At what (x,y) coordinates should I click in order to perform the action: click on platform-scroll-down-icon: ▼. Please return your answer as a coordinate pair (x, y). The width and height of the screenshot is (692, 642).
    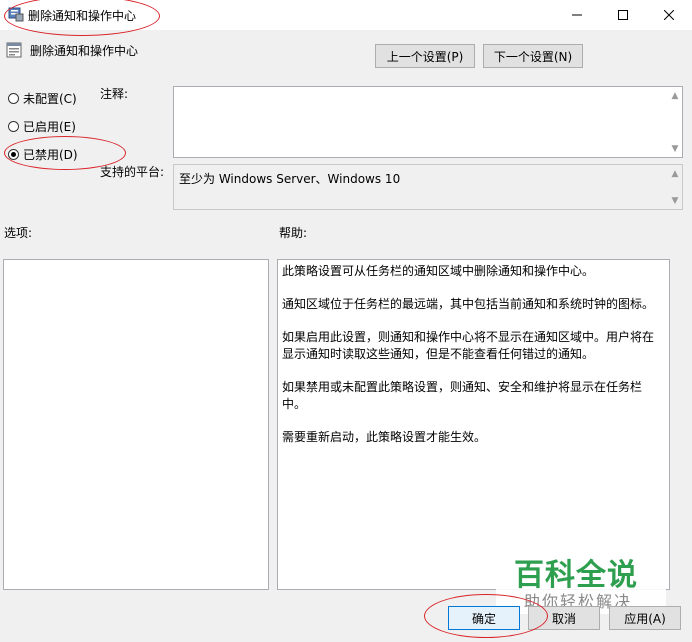
    Looking at the image, I should click on (675, 201).